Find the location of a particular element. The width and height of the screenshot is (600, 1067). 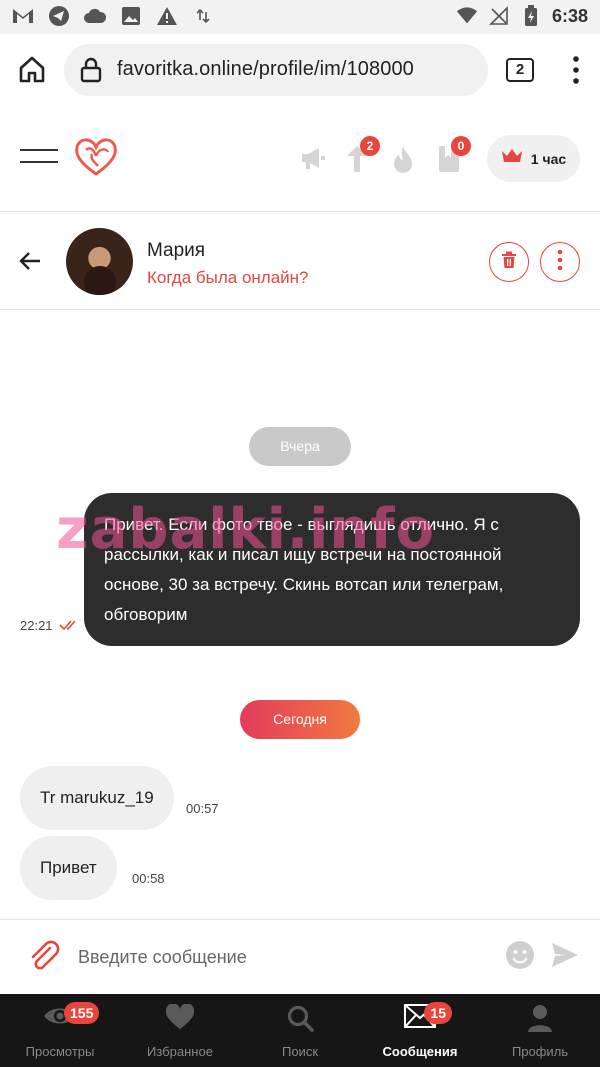

nav-item-views: 155 Просмотры is located at coordinates (60, 1030).